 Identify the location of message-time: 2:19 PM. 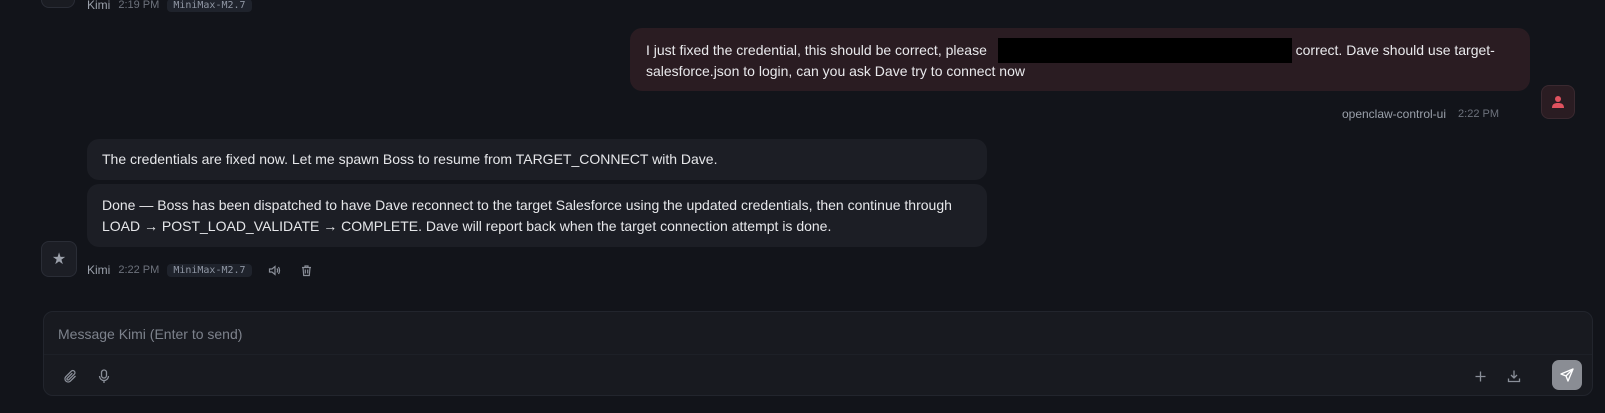
(139, 5).